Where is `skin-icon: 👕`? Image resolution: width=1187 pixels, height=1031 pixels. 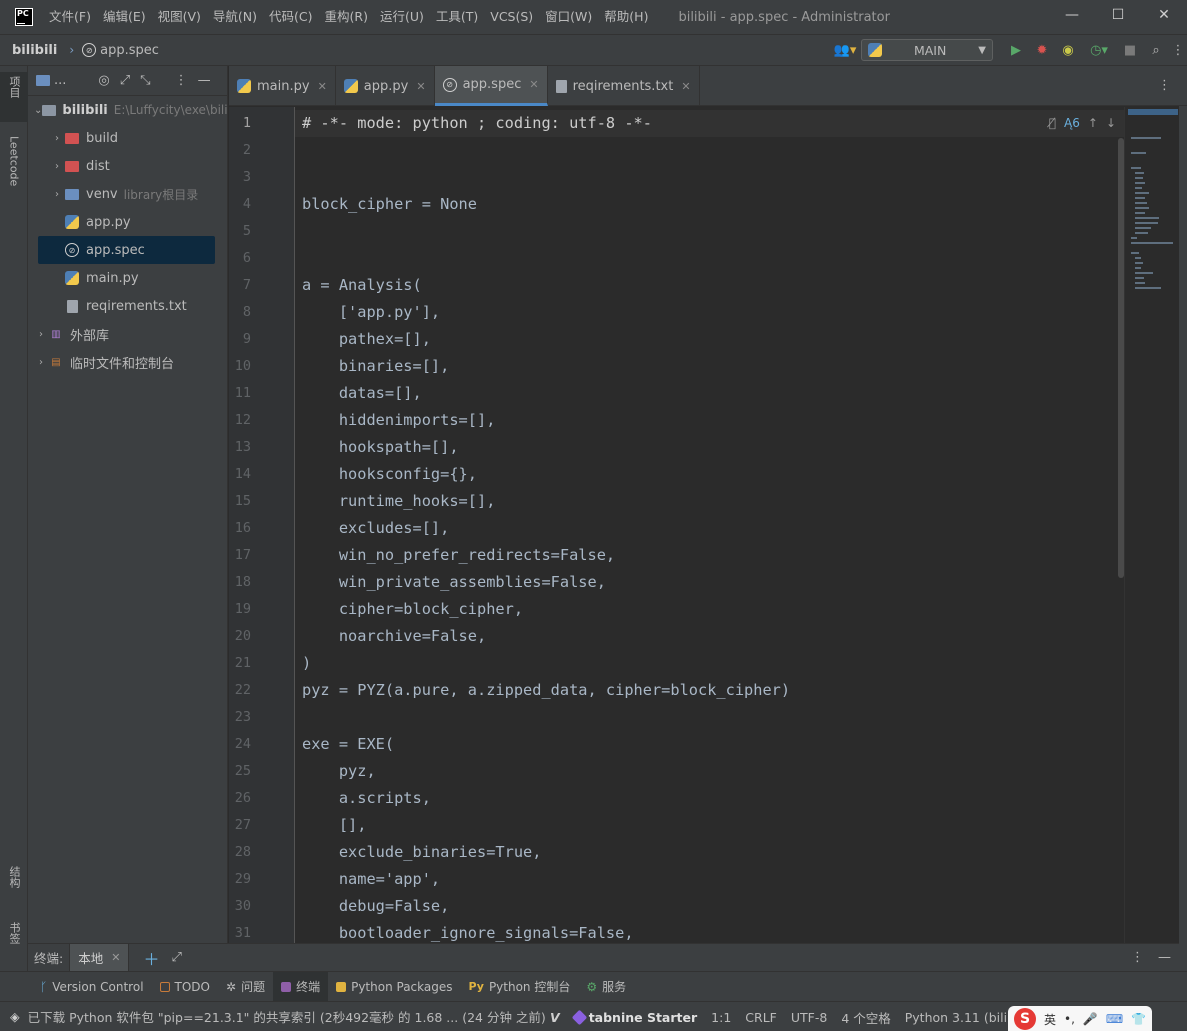 skin-icon: 👕 is located at coordinates (1138, 1019).